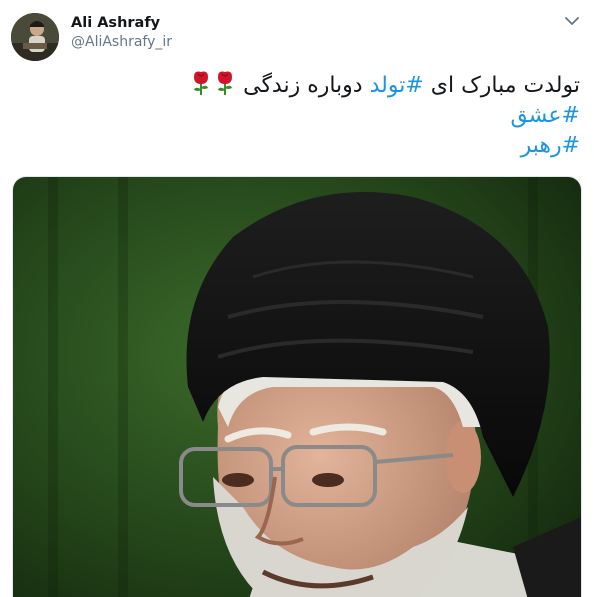 This screenshot has width=594, height=597. Describe the element at coordinates (121, 23) in the screenshot. I see `display-name: Ali Ashrafy` at that location.